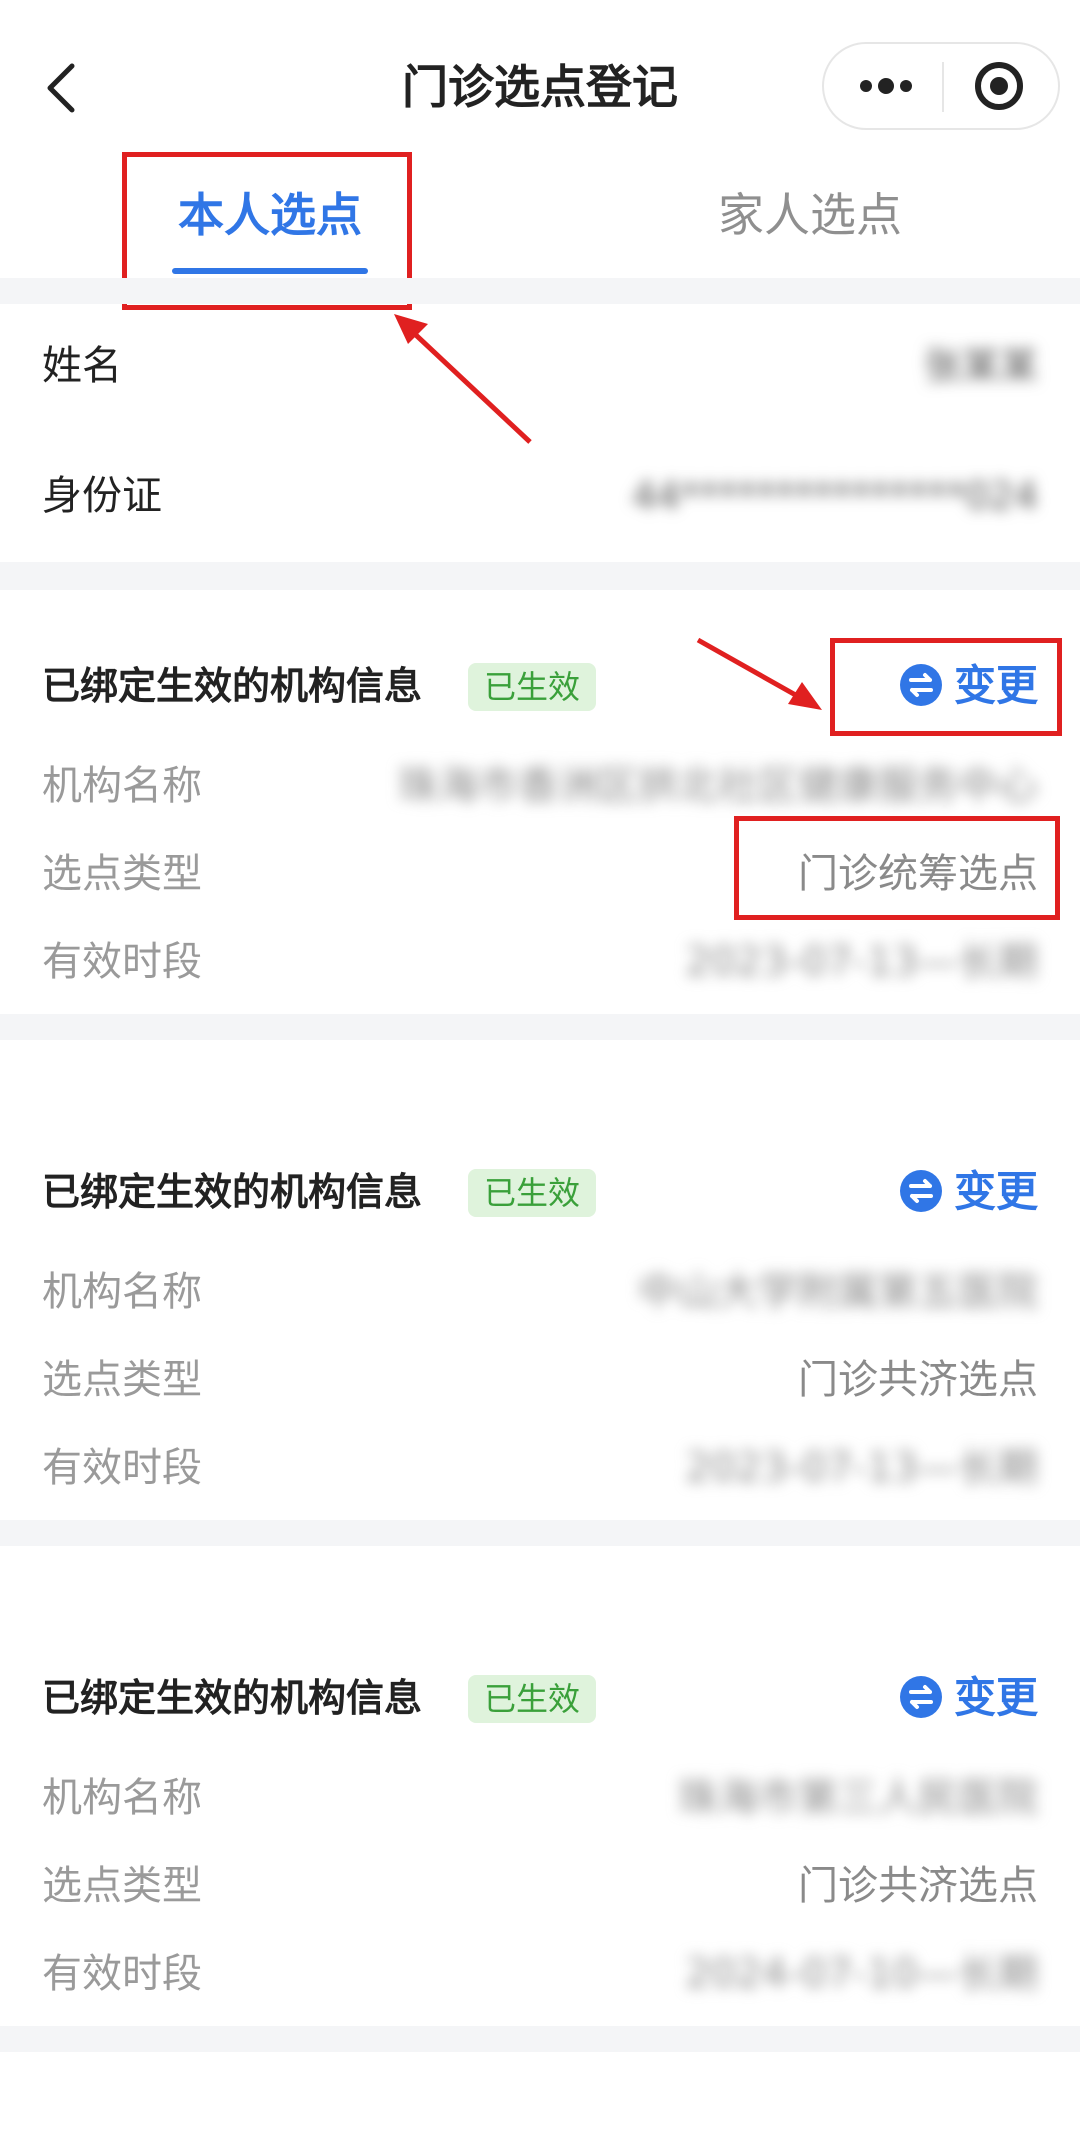  Describe the element at coordinates (759, 673) in the screenshot. I see `annotation-arrow-change` at that location.